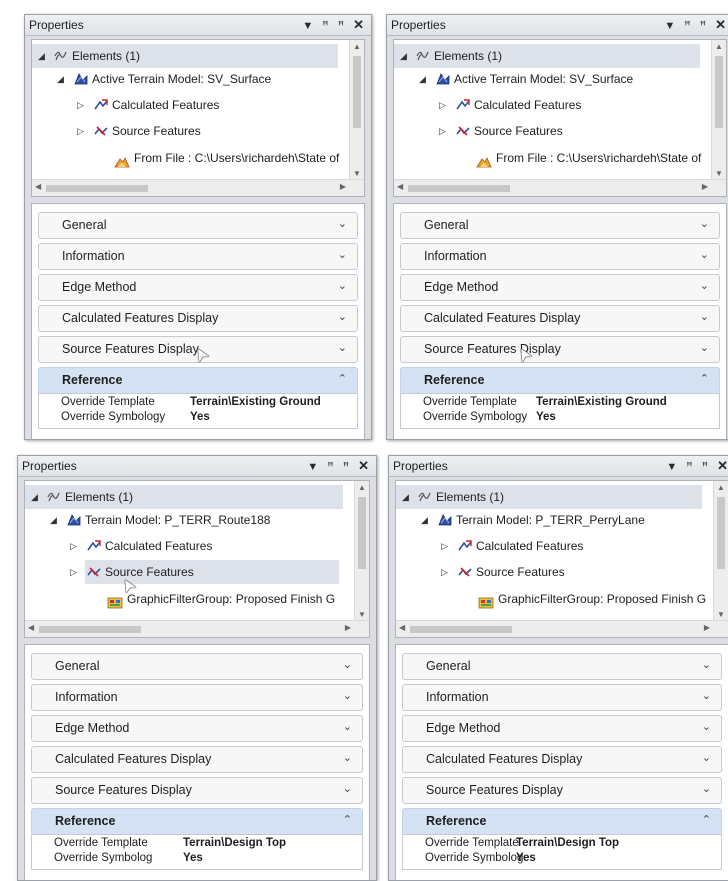  I want to click on scroll-right-icon: ▶, so click(705, 186).